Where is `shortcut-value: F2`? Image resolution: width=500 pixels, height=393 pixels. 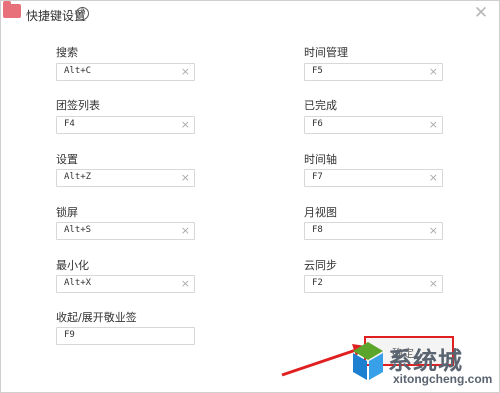 shortcut-value: F2 is located at coordinates (317, 283).